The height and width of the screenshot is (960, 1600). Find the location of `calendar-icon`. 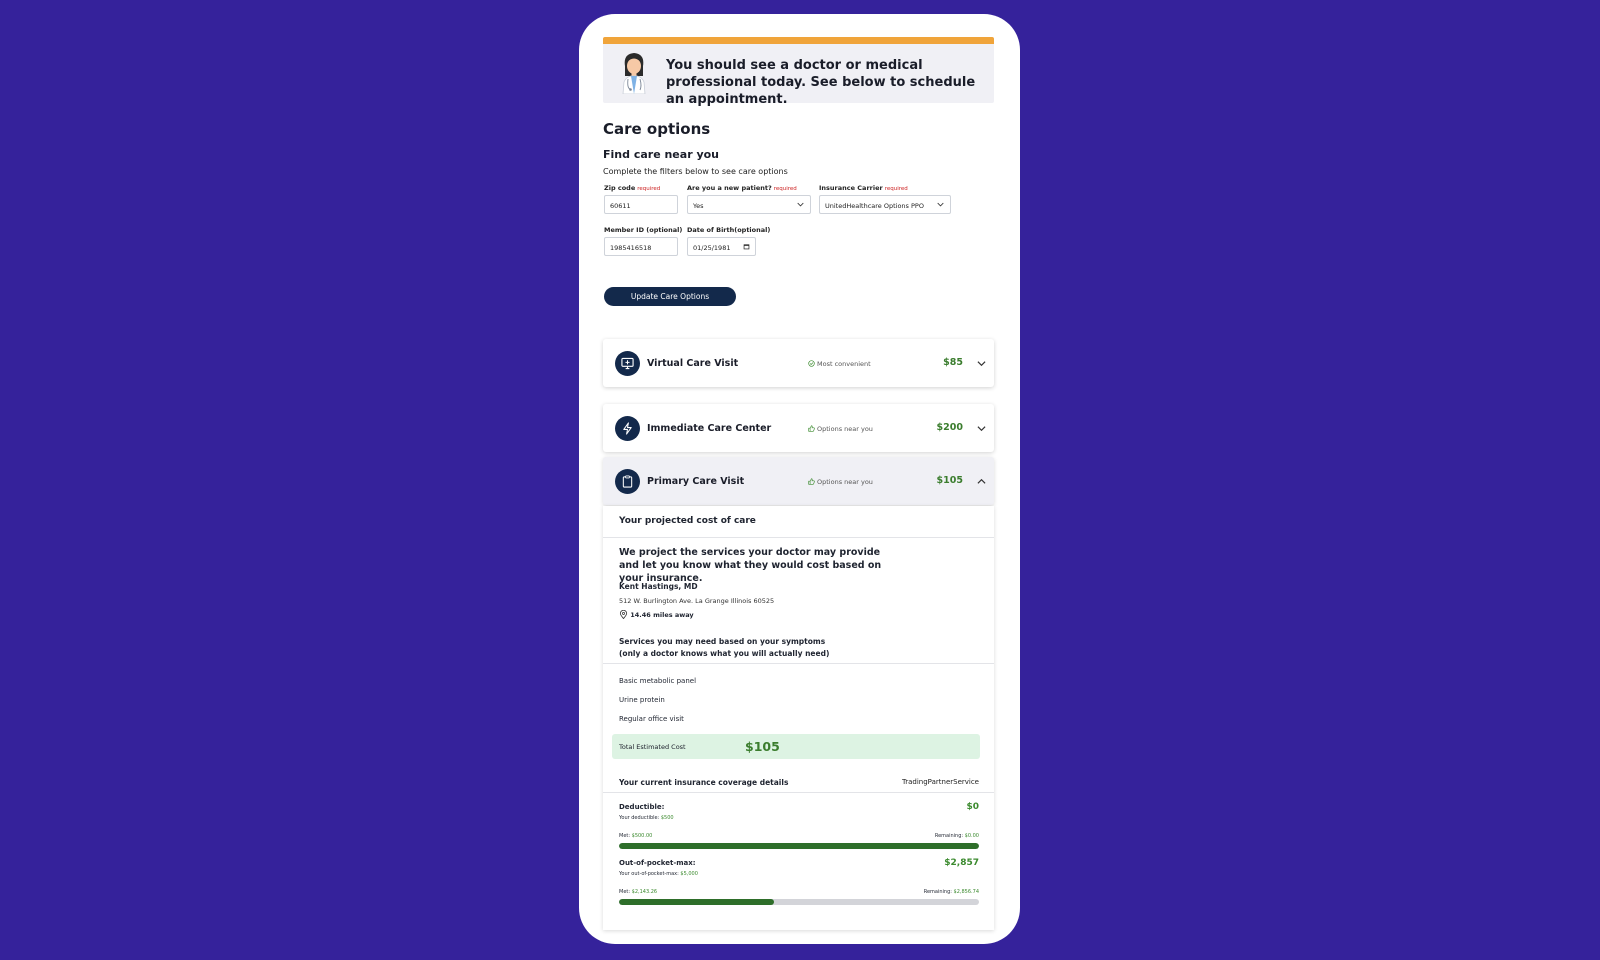

calendar-icon is located at coordinates (746, 246).